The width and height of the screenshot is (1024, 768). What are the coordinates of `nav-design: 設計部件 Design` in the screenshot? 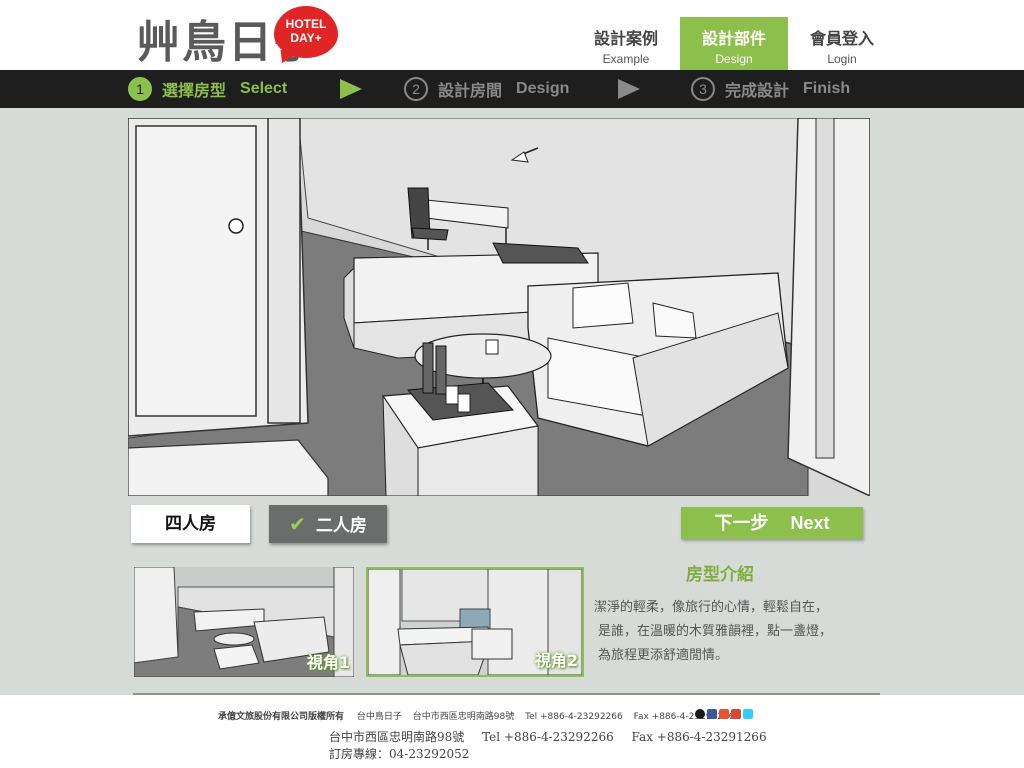 It's located at (734, 43).